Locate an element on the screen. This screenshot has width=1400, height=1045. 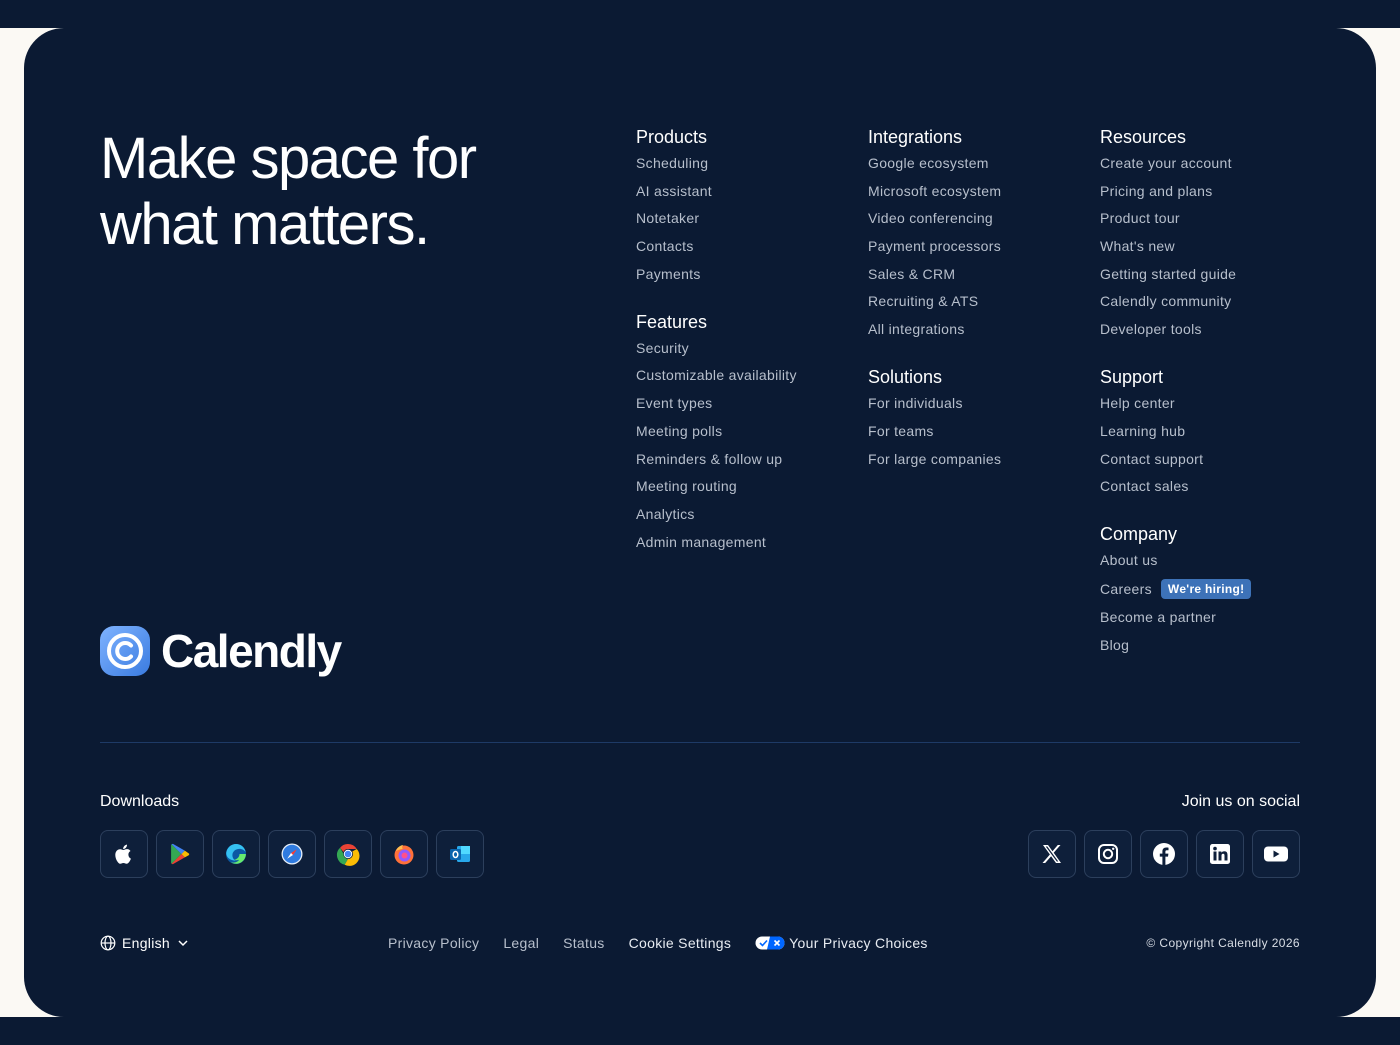
link-about-us: About us is located at coordinates (1175, 560).